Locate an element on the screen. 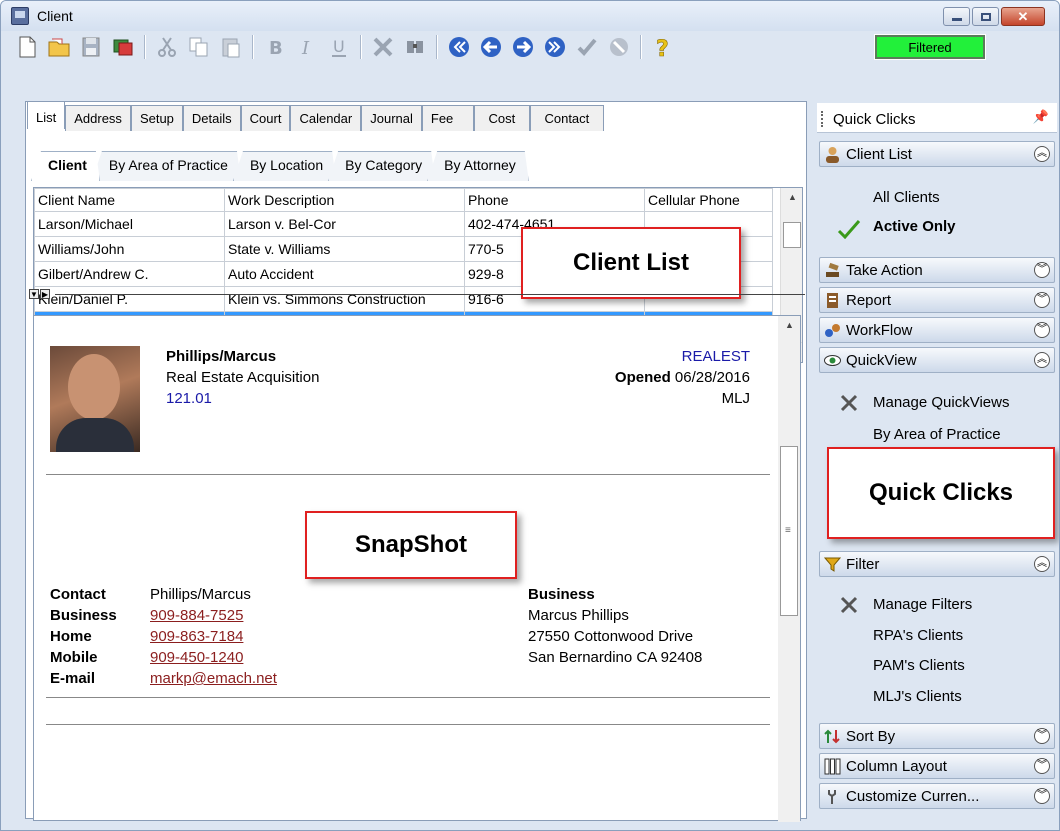 This screenshot has width=1060, height=831. section-label: Report is located at coordinates (869, 300).